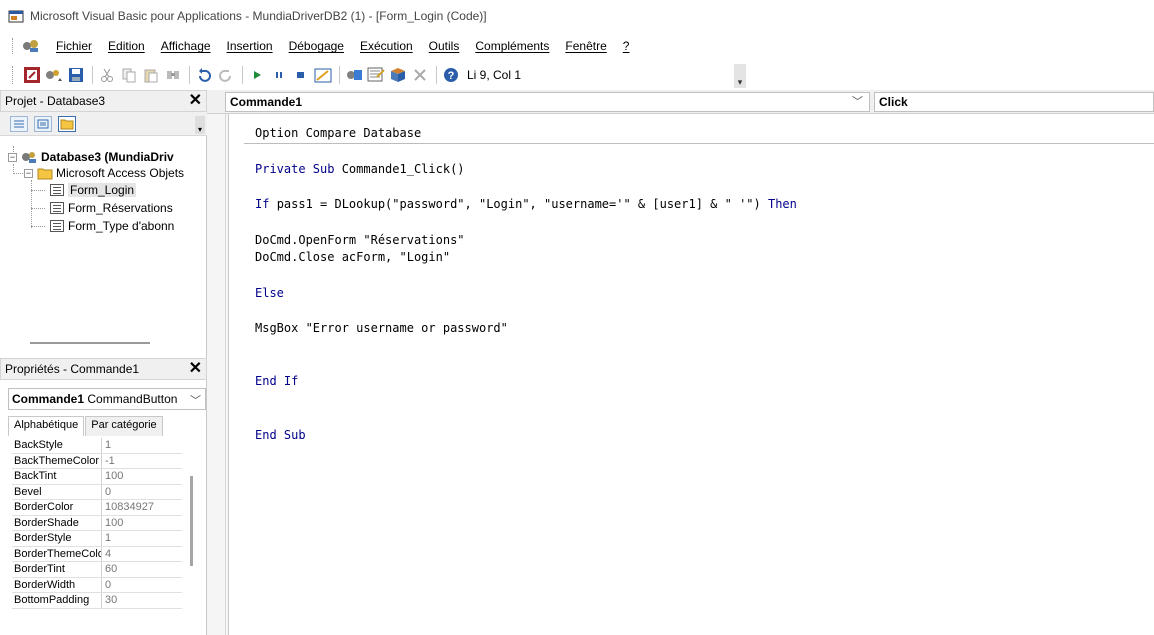 The image size is (1154, 635). I want to click on property-row: BorderThemeColor 4, so click(97, 554).